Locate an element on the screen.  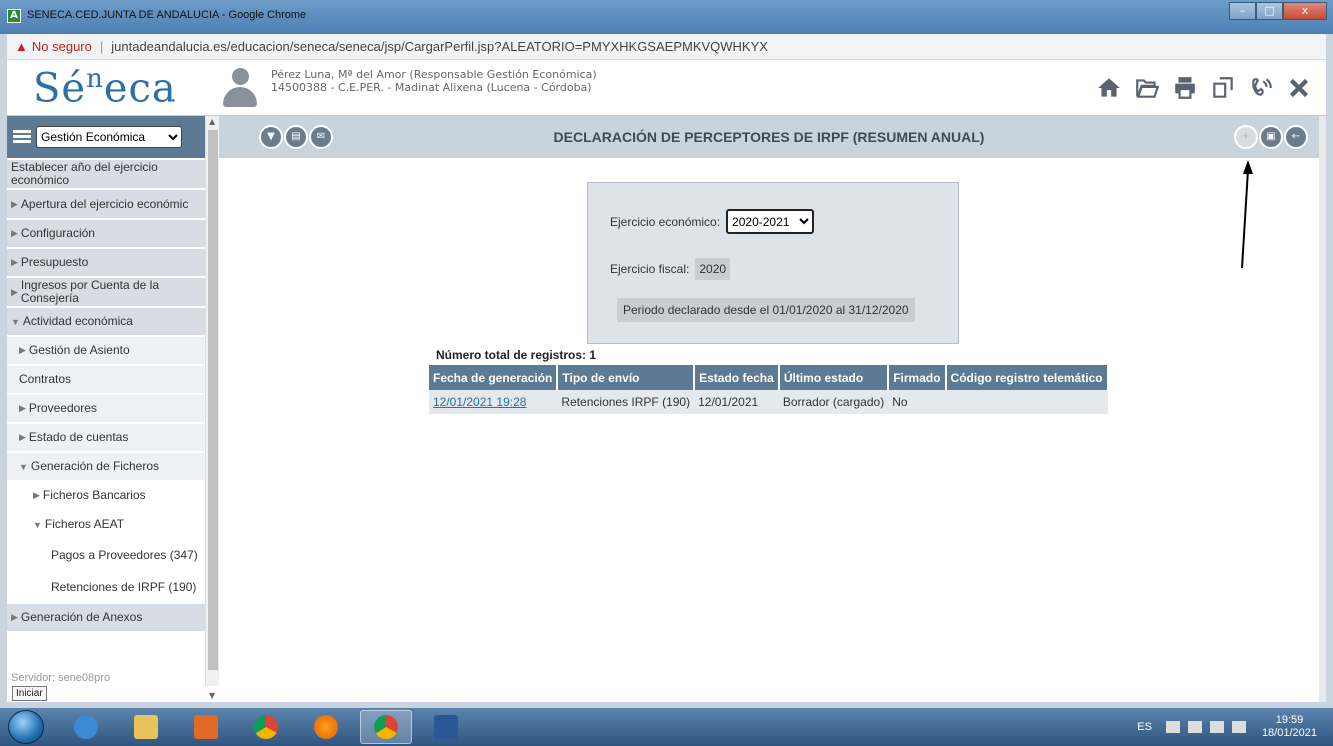
warning-icon: ▲ is located at coordinates (21, 46).